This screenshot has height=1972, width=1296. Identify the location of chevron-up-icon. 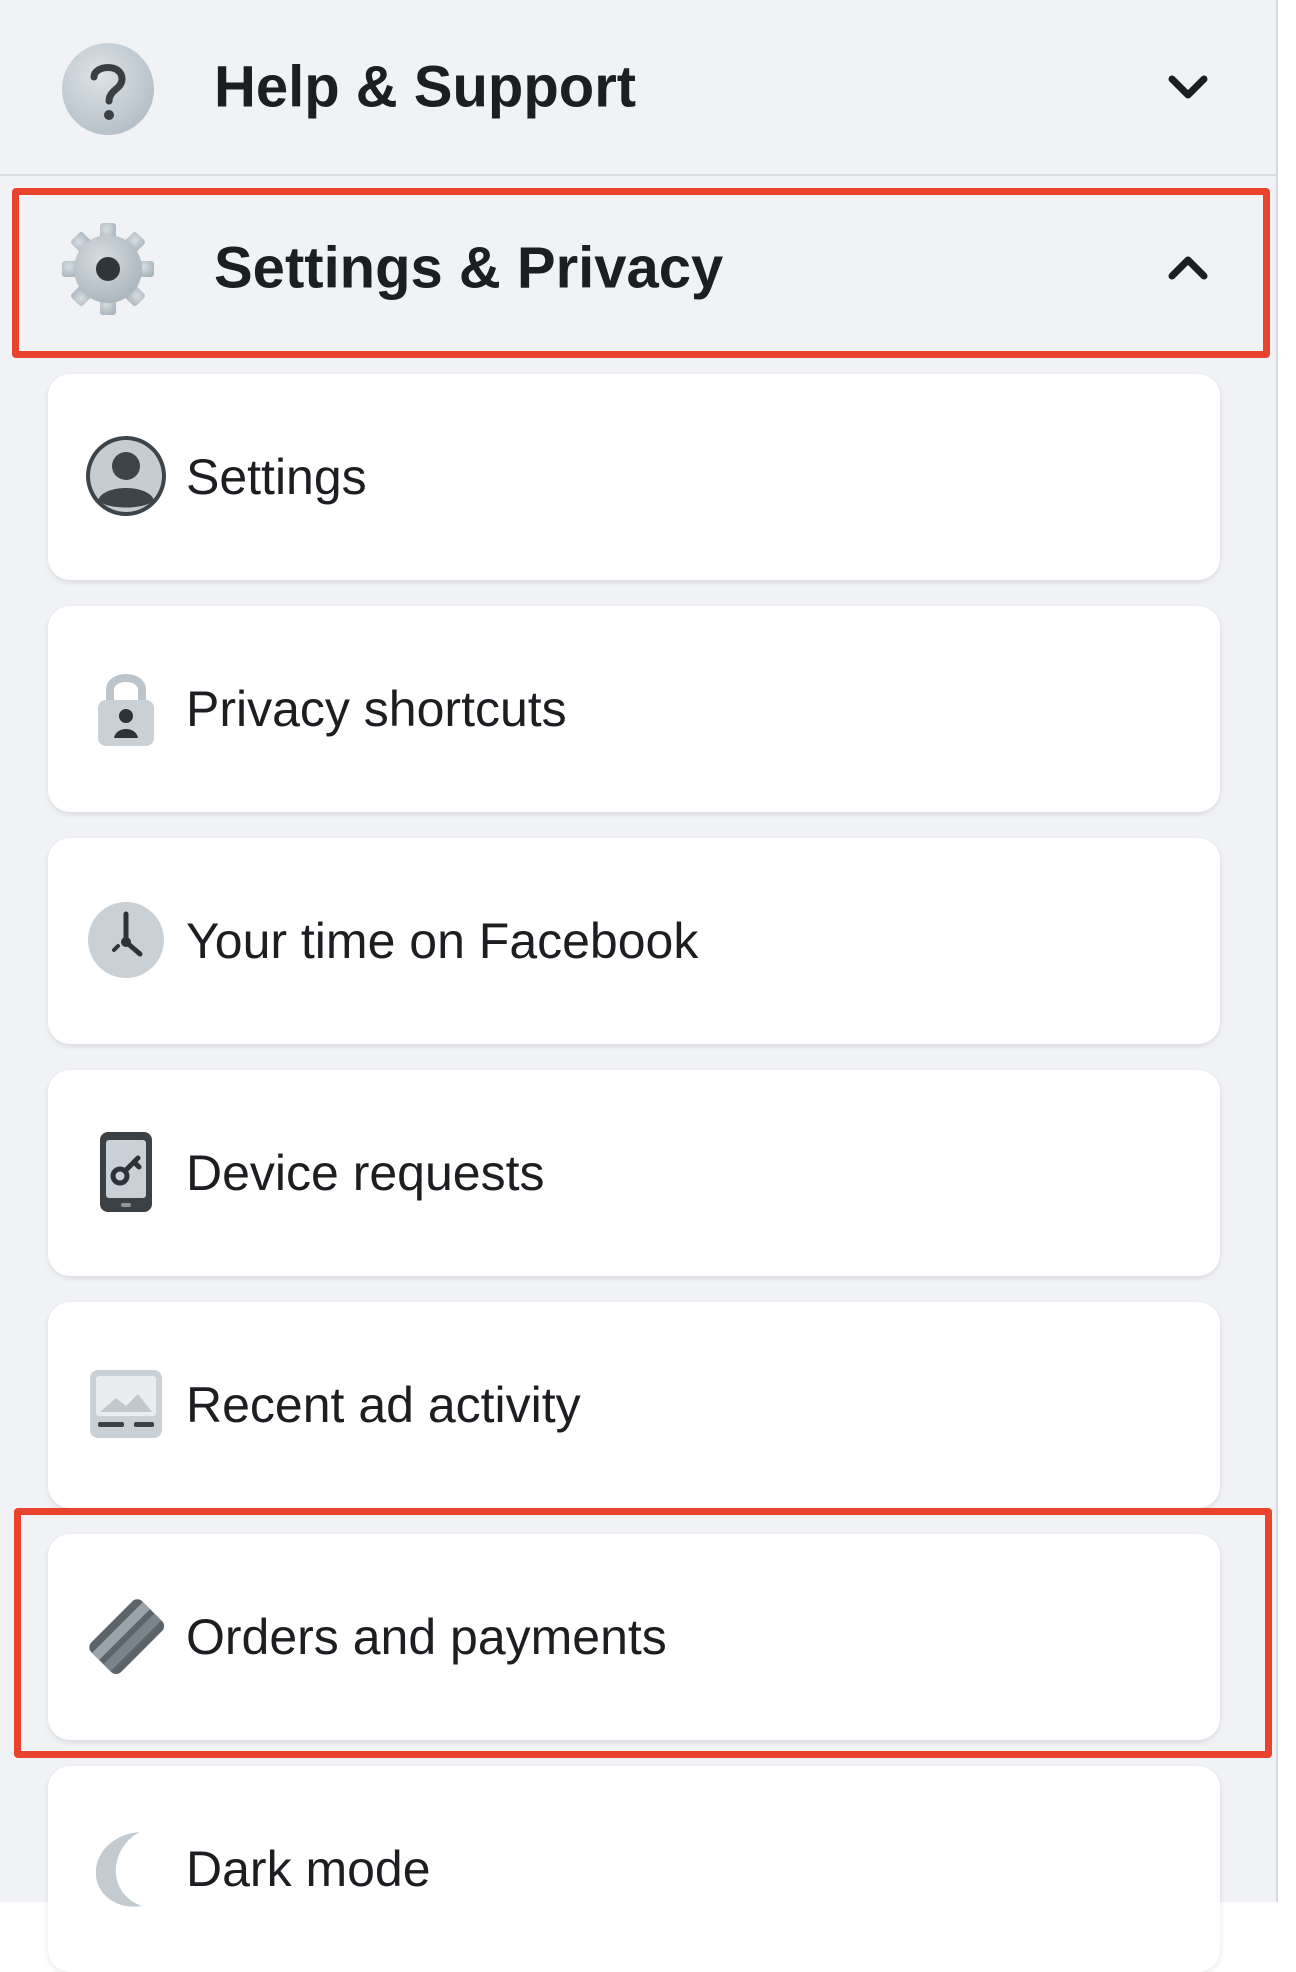
(1188, 268).